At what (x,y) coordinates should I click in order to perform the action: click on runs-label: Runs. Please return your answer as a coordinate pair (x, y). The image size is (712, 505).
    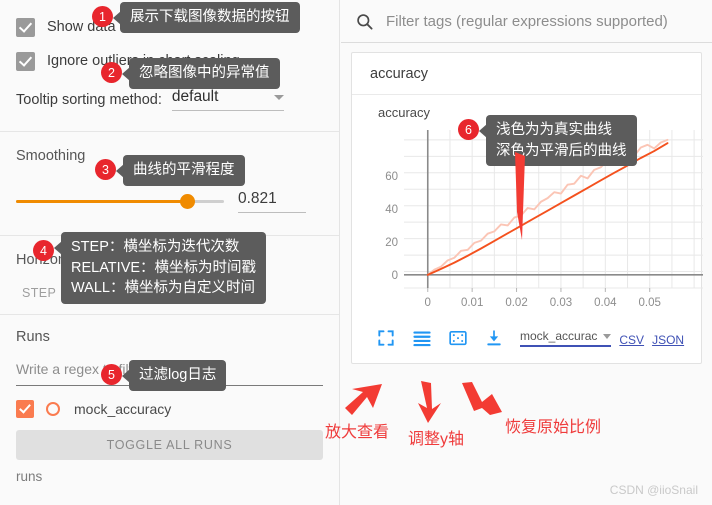
    Looking at the image, I should click on (33, 337).